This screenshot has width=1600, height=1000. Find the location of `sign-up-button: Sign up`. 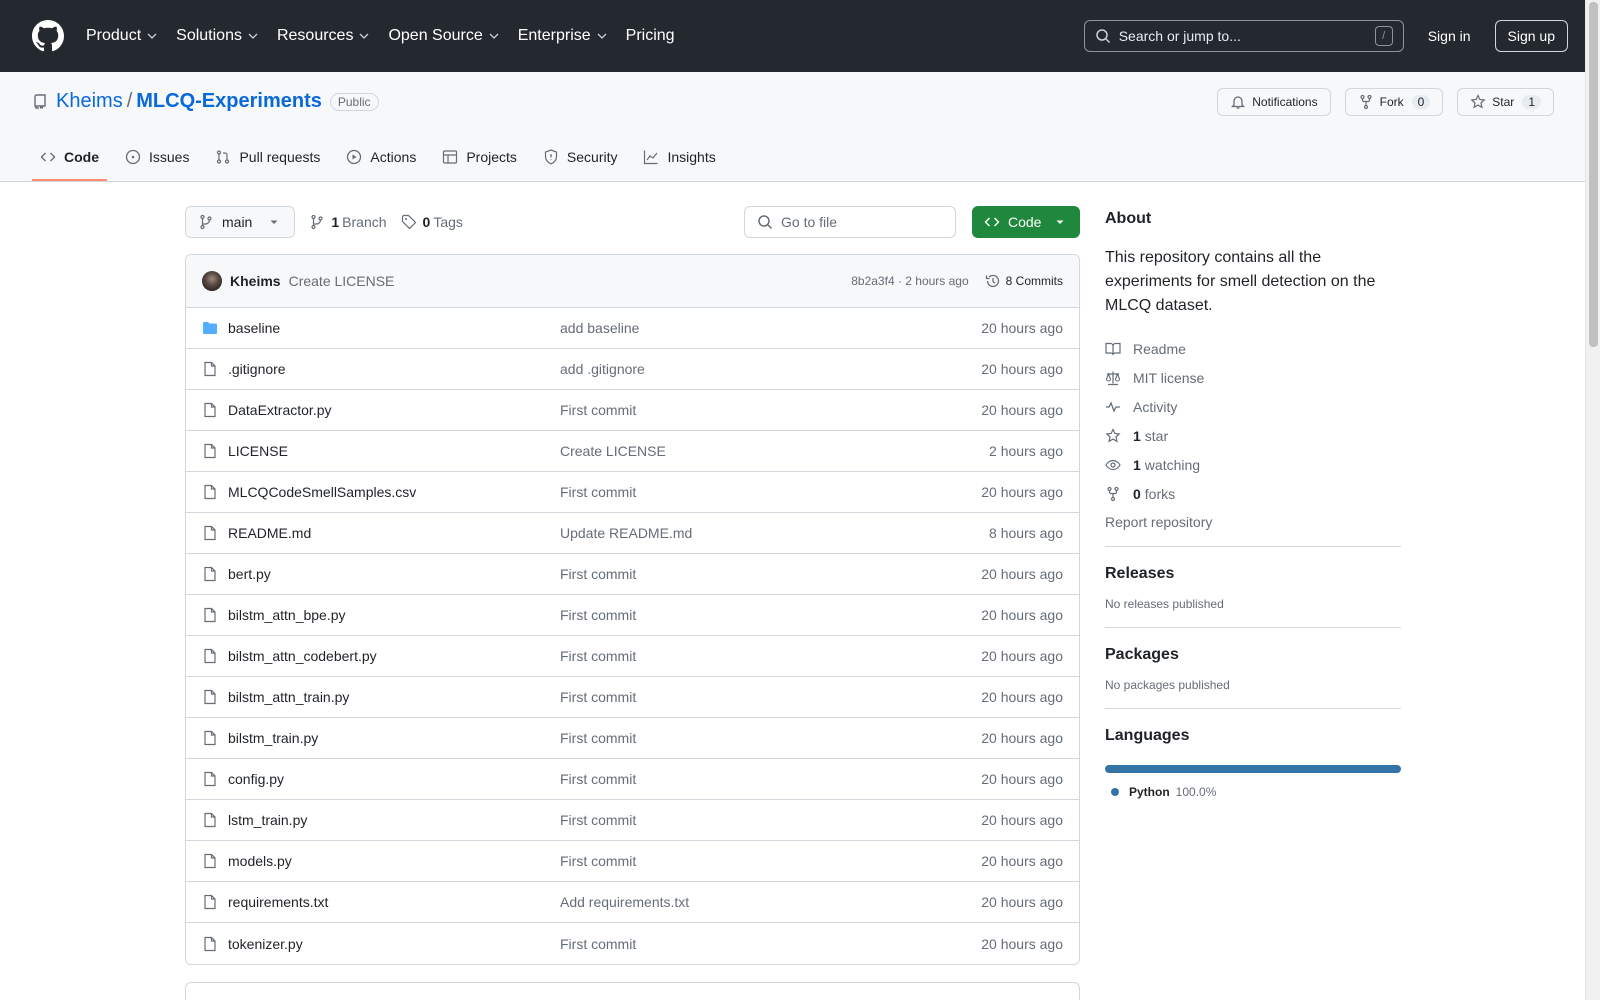

sign-up-button: Sign up is located at coordinates (1531, 36).